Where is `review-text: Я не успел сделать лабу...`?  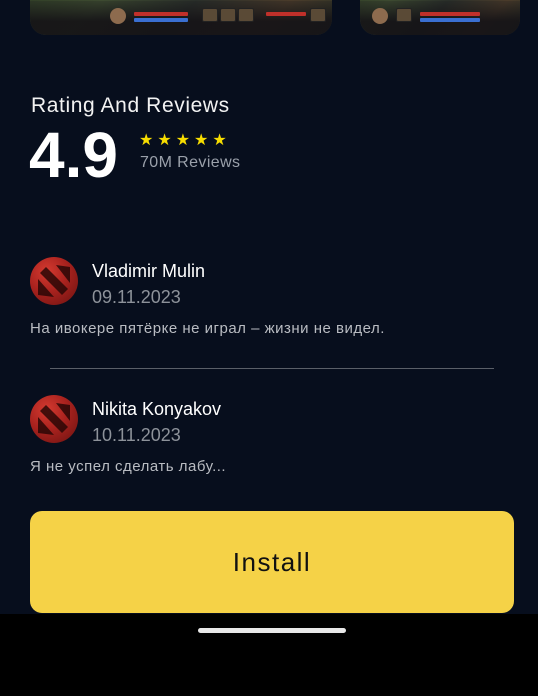
review-text: Я не успел сделать лабу... is located at coordinates (128, 466).